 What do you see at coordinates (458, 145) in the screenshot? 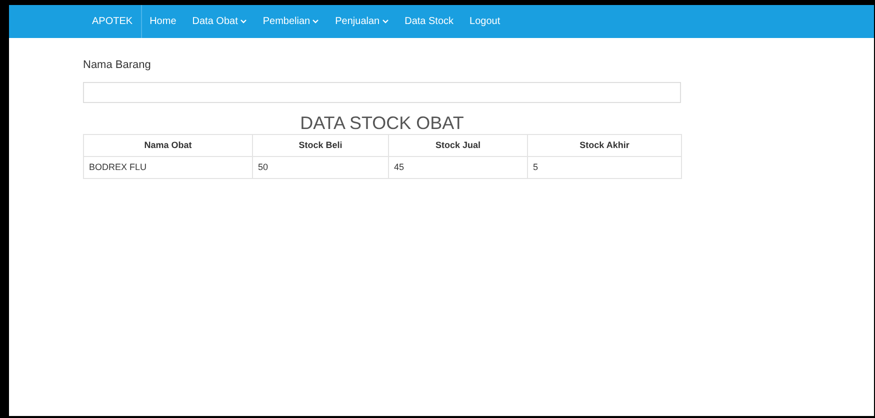
I see `column-header: Stock Jual` at bounding box center [458, 145].